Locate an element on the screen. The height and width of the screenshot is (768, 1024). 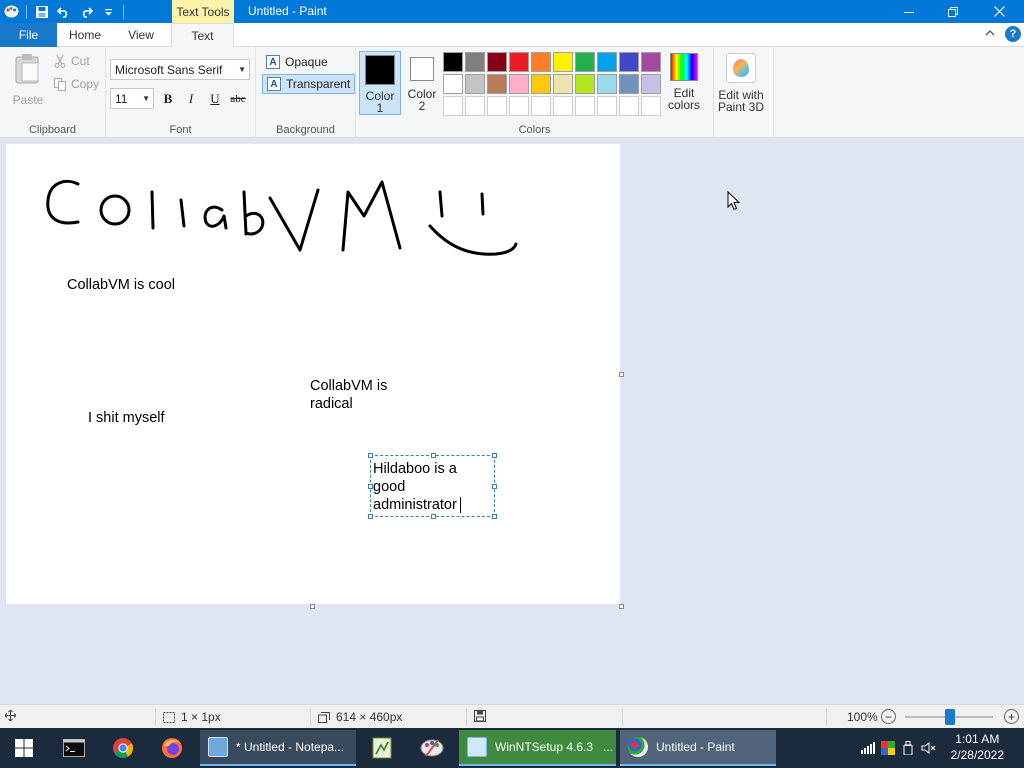
customize-qat-icon is located at coordinates (108, 11).